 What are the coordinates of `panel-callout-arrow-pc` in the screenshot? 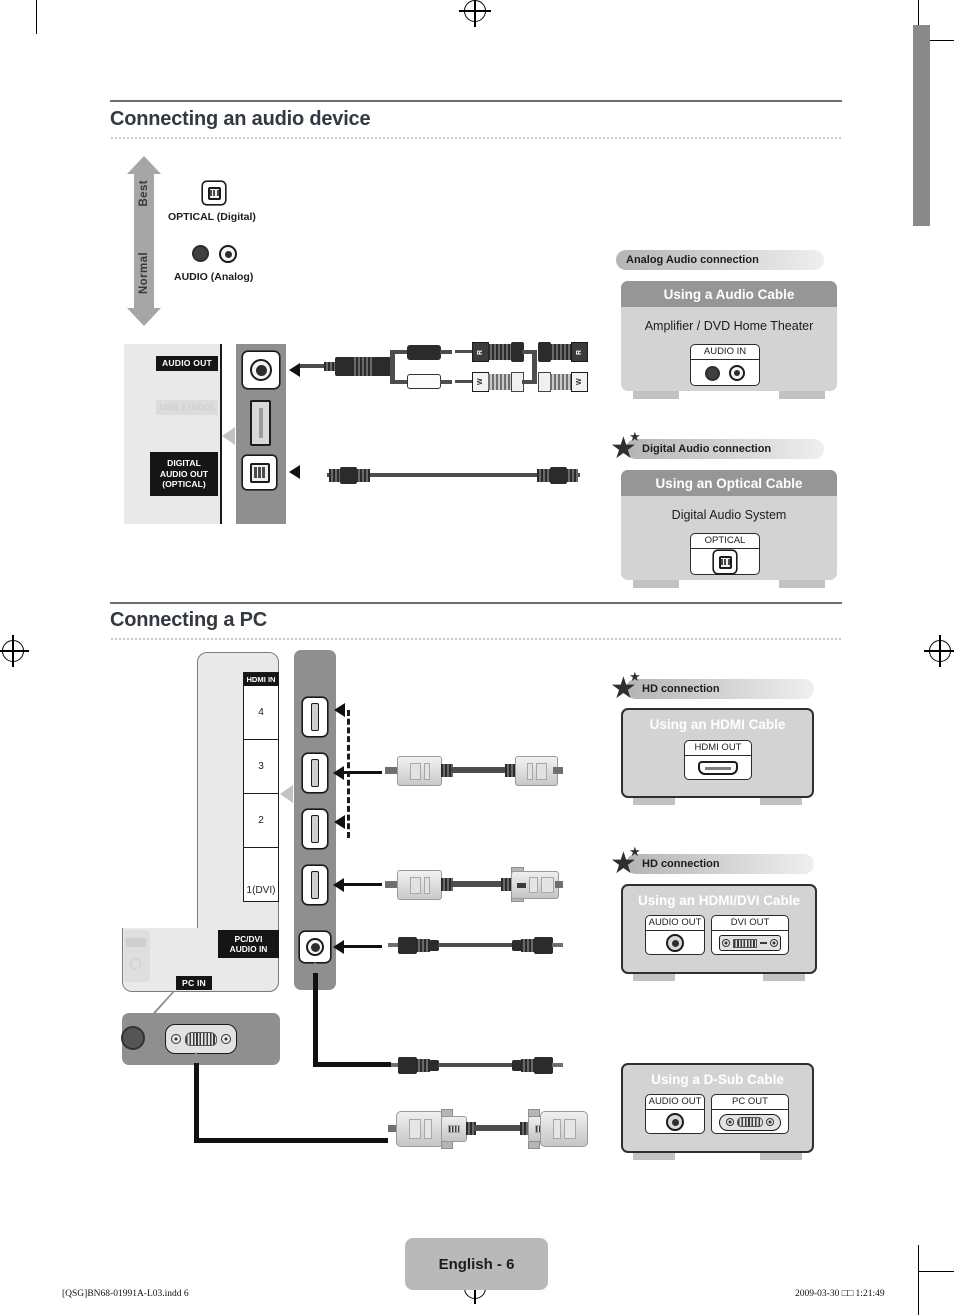 It's located at (286, 794).